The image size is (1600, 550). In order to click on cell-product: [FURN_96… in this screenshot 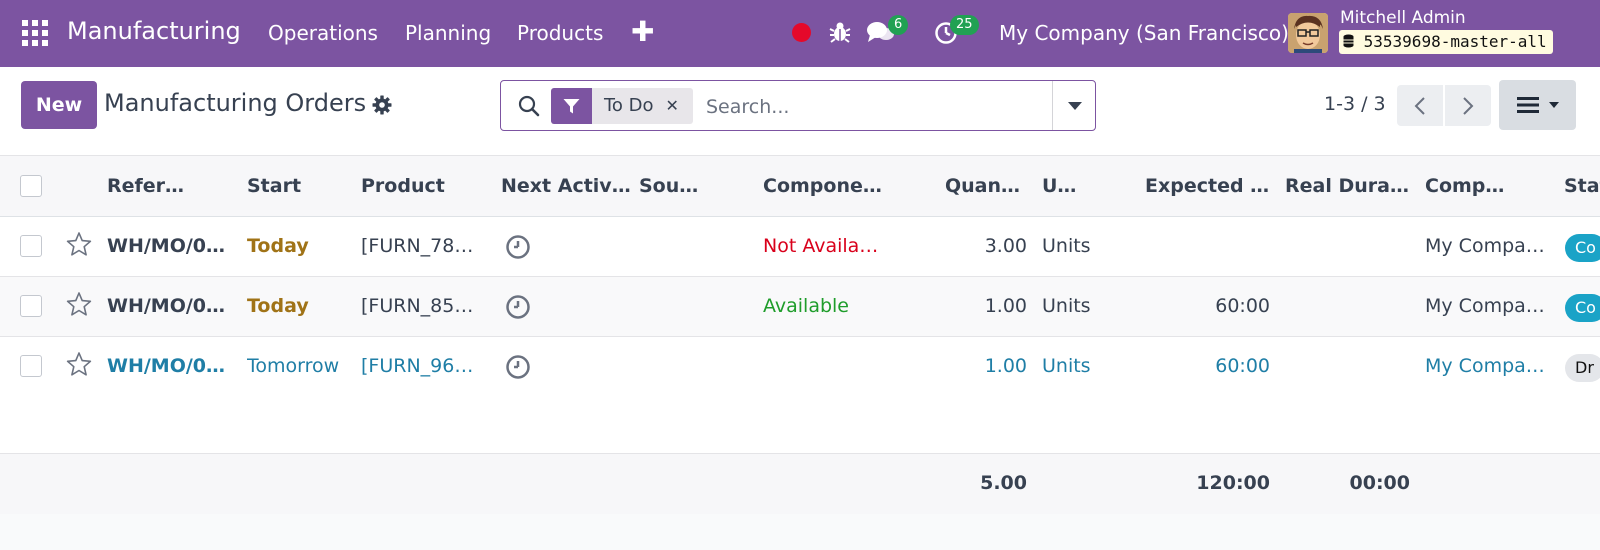, I will do `click(417, 366)`.